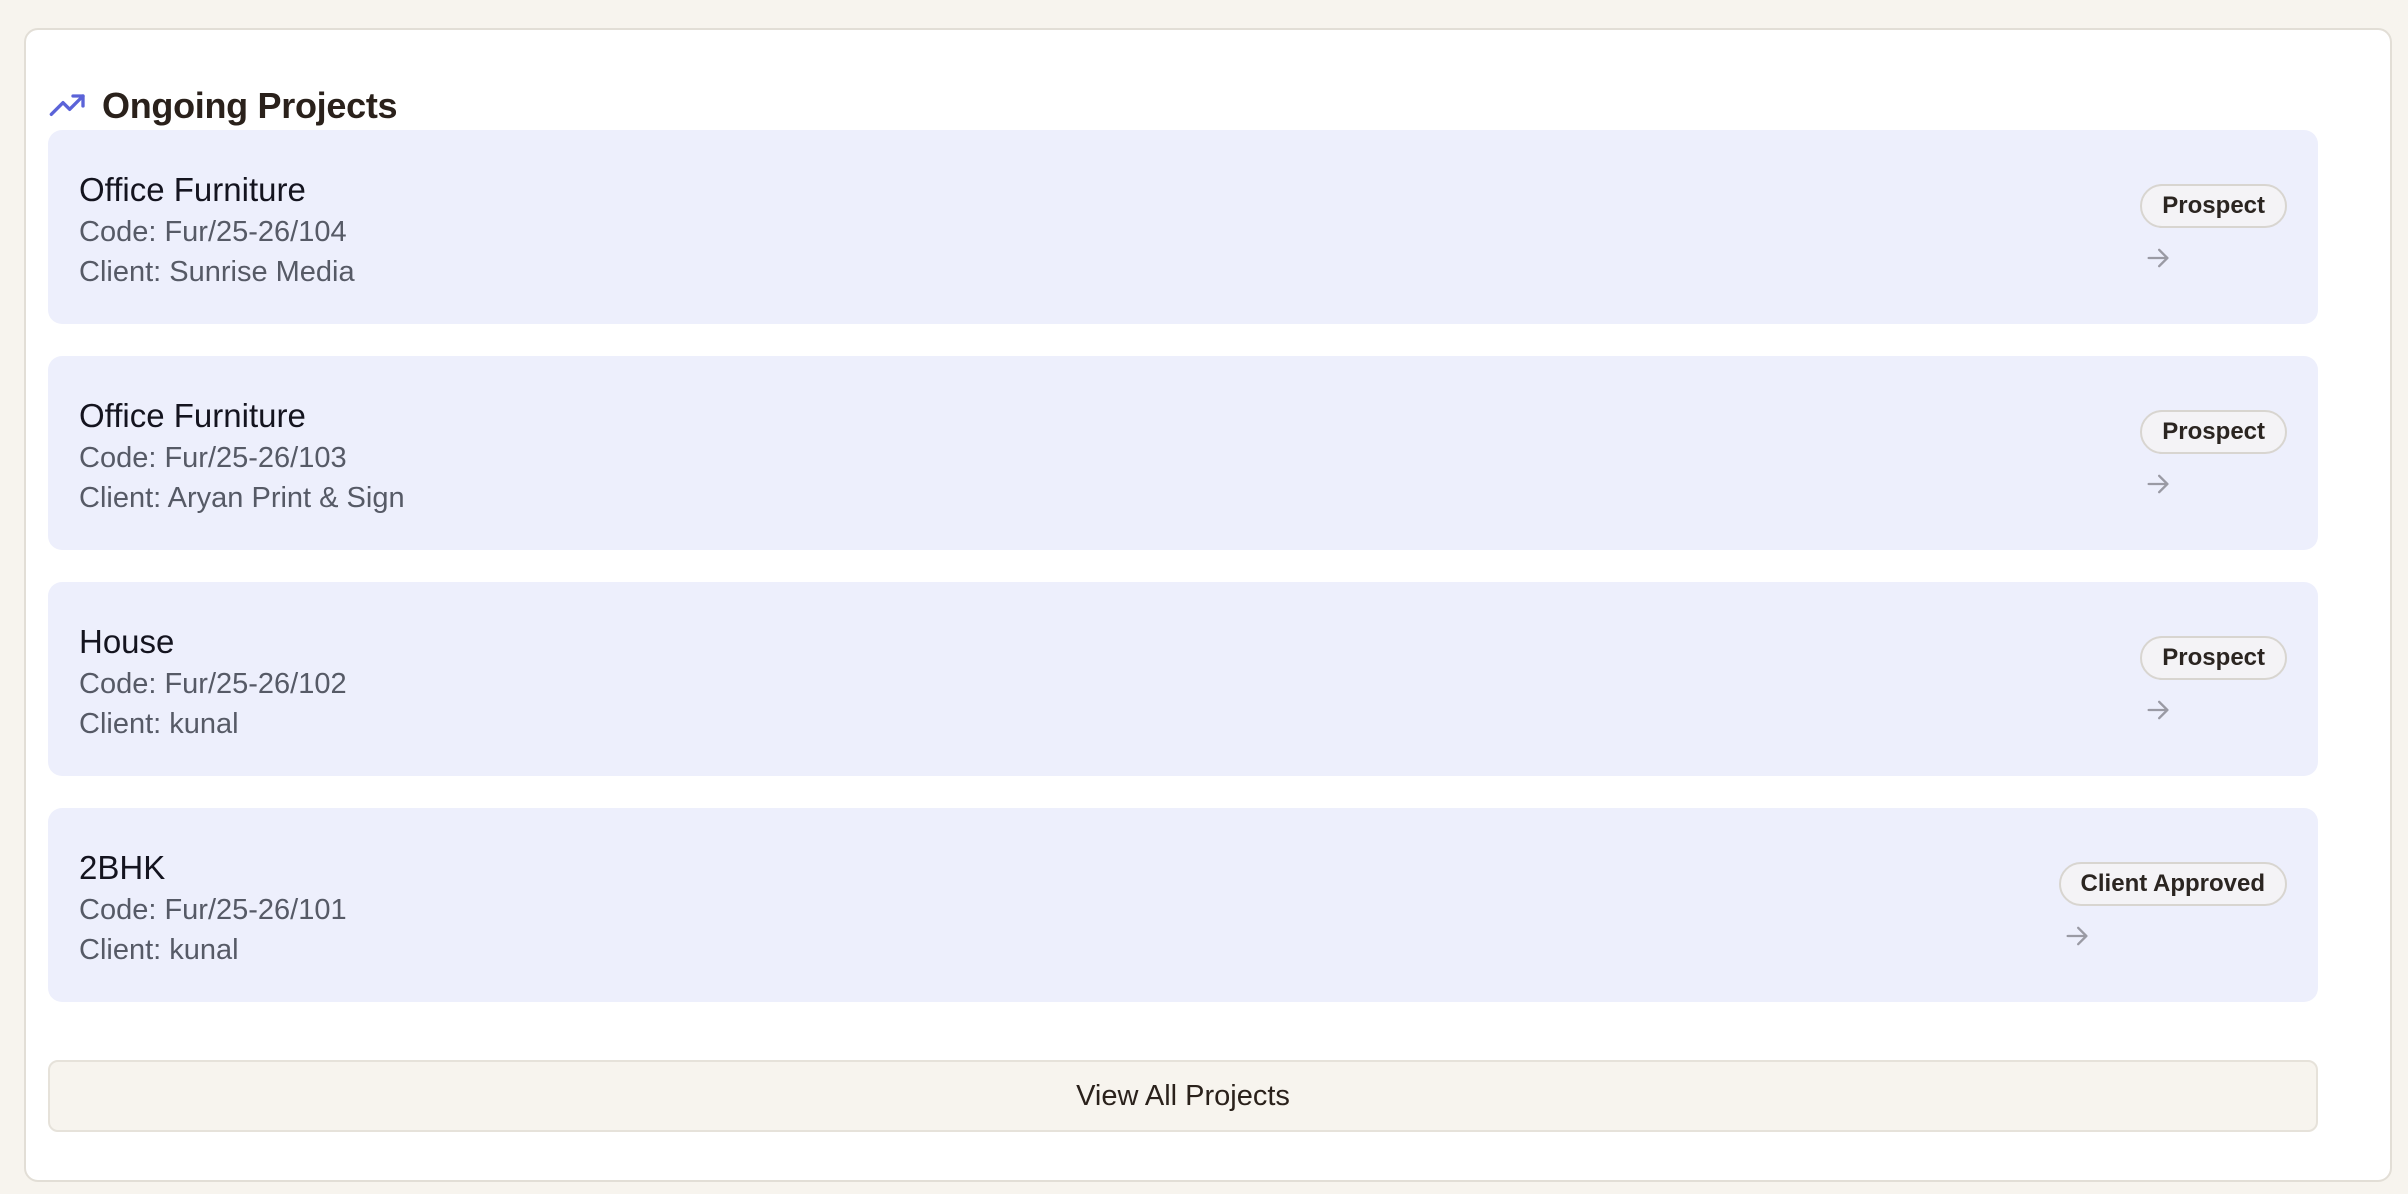 The width and height of the screenshot is (2408, 1194). What do you see at coordinates (1183, 1096) in the screenshot?
I see `view-all-projects-button: View All Projects` at bounding box center [1183, 1096].